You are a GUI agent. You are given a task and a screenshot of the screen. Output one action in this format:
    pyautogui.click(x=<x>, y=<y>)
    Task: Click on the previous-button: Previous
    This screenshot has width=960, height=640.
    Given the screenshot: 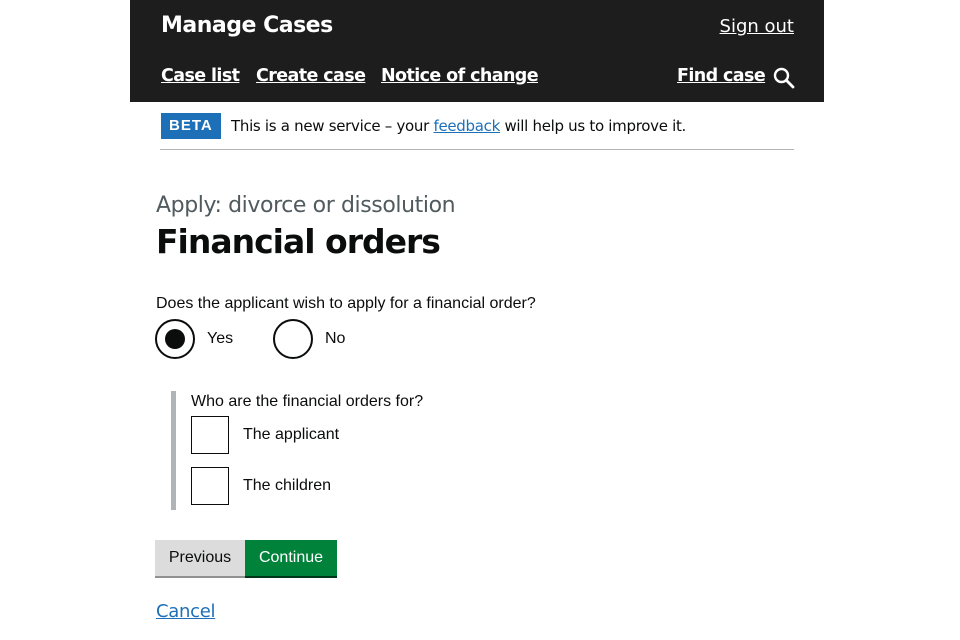 What is the action you would take?
    pyautogui.click(x=200, y=558)
    